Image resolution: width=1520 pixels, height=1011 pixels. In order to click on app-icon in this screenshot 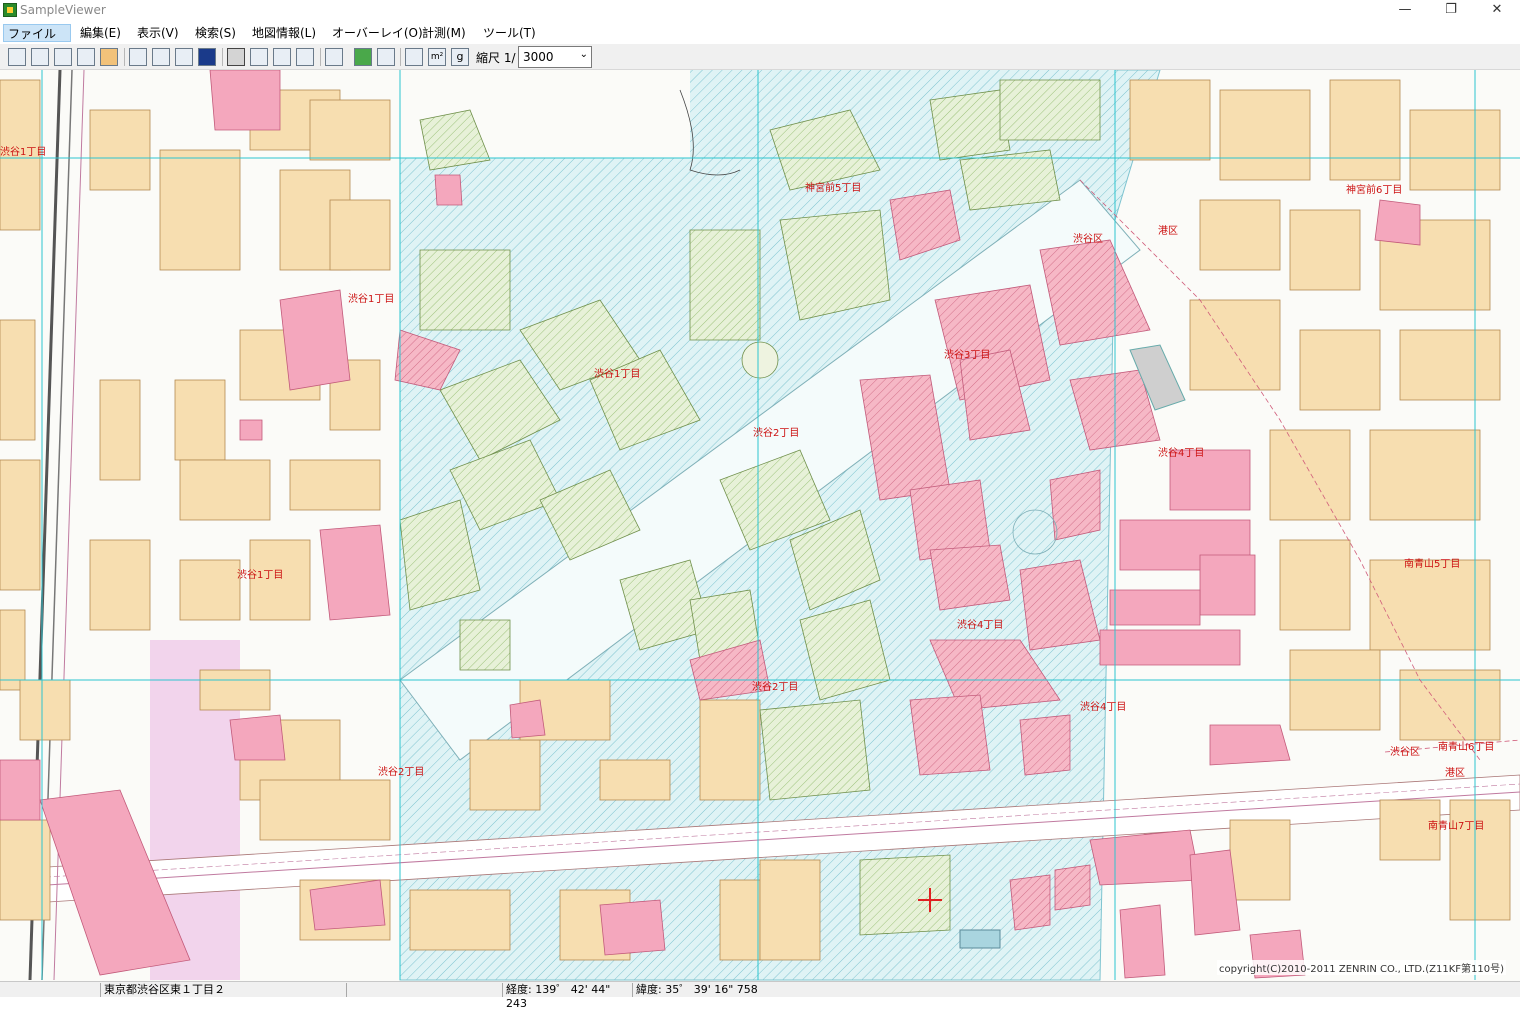, I will do `click(10, 10)`.